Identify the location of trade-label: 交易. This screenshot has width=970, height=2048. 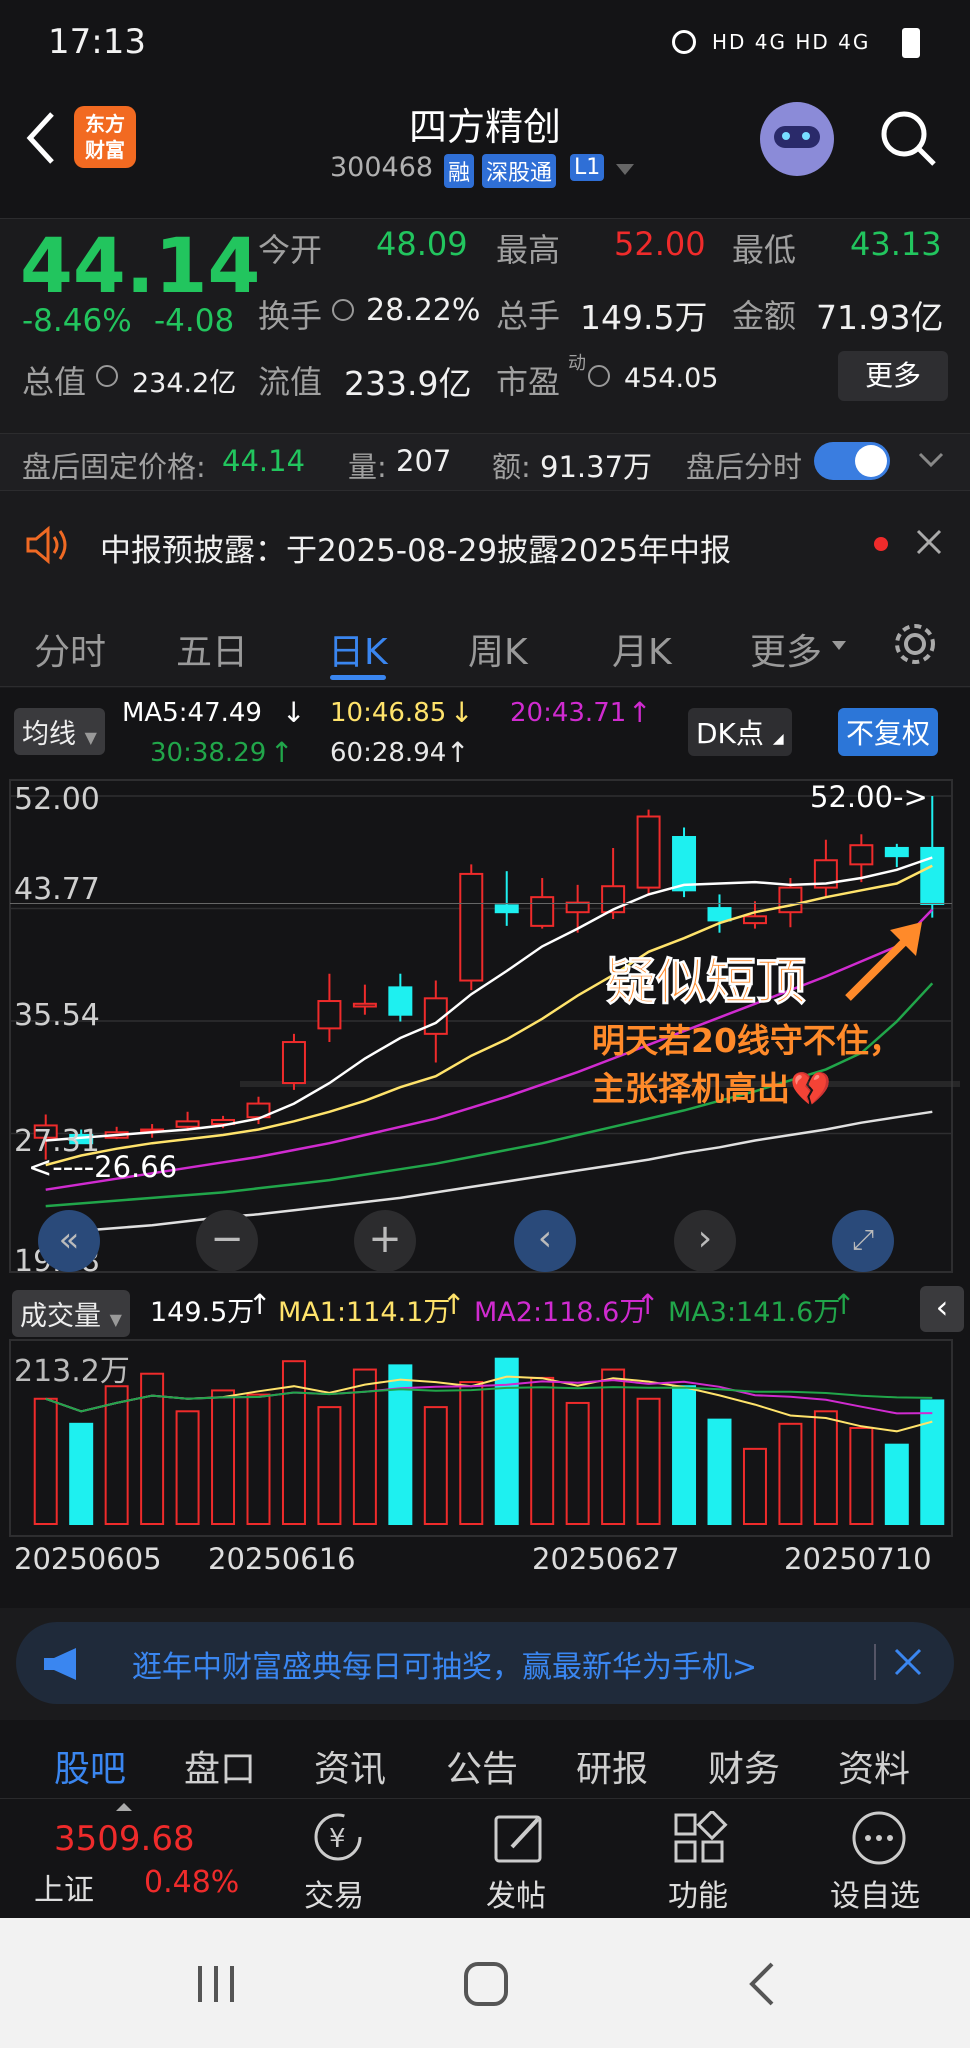
(334, 1893).